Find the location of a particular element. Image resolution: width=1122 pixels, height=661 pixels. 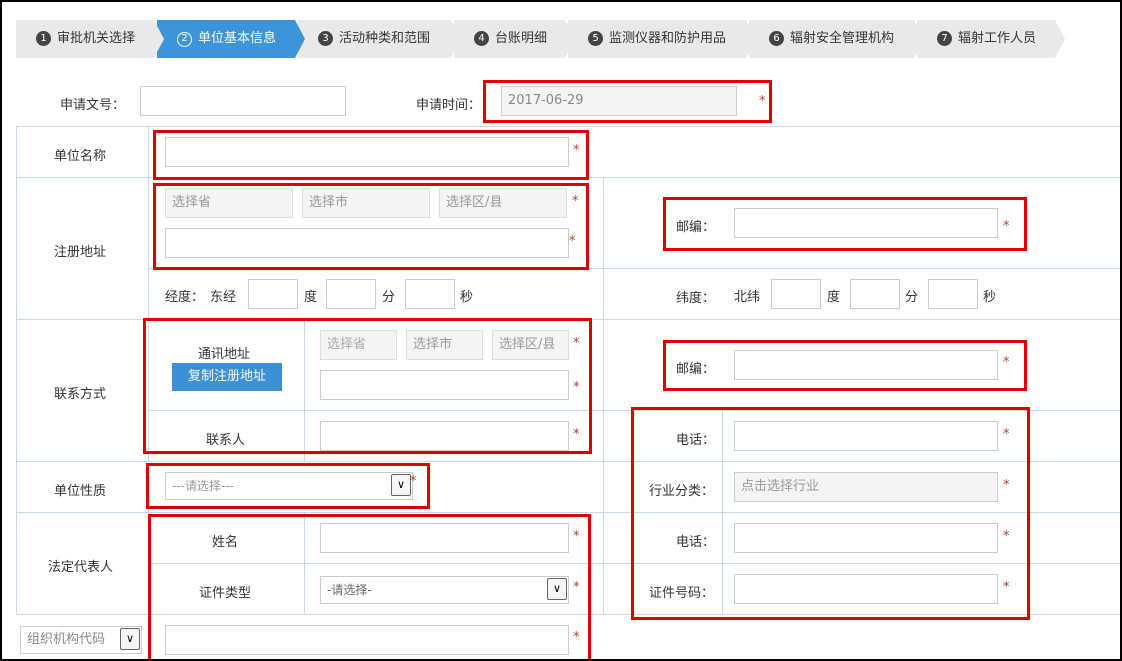

contact-person-label: 联系人 is located at coordinates (226, 440).